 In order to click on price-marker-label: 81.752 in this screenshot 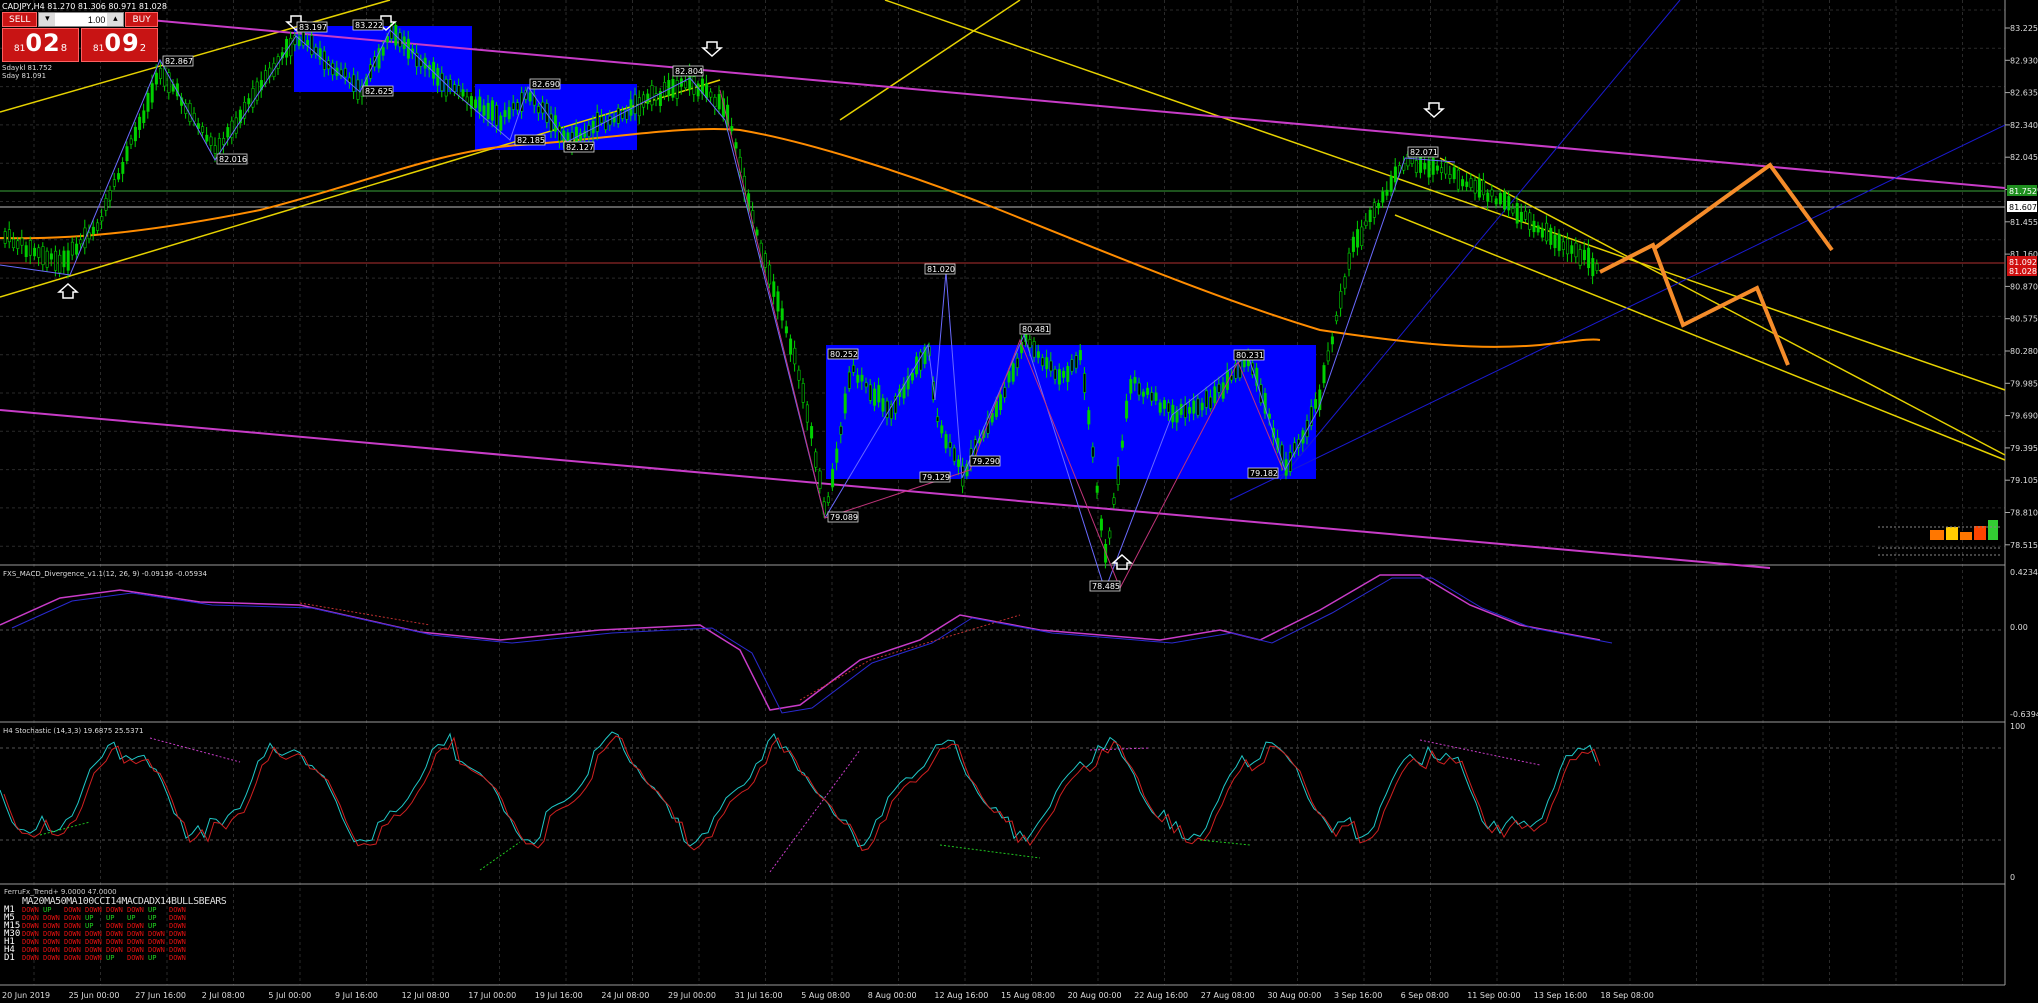, I will do `click(2023, 191)`.